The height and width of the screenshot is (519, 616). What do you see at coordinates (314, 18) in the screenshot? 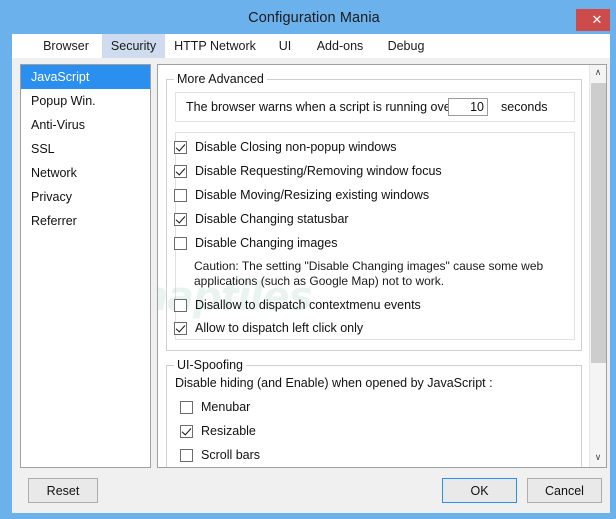
I see `window-title: Configuration Mania` at bounding box center [314, 18].